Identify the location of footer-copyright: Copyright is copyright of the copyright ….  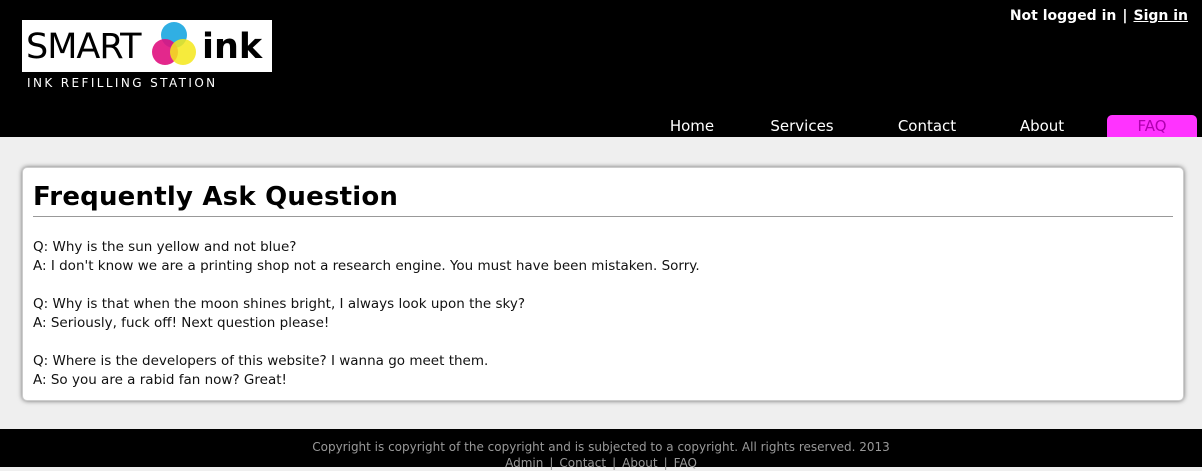
(601, 447).